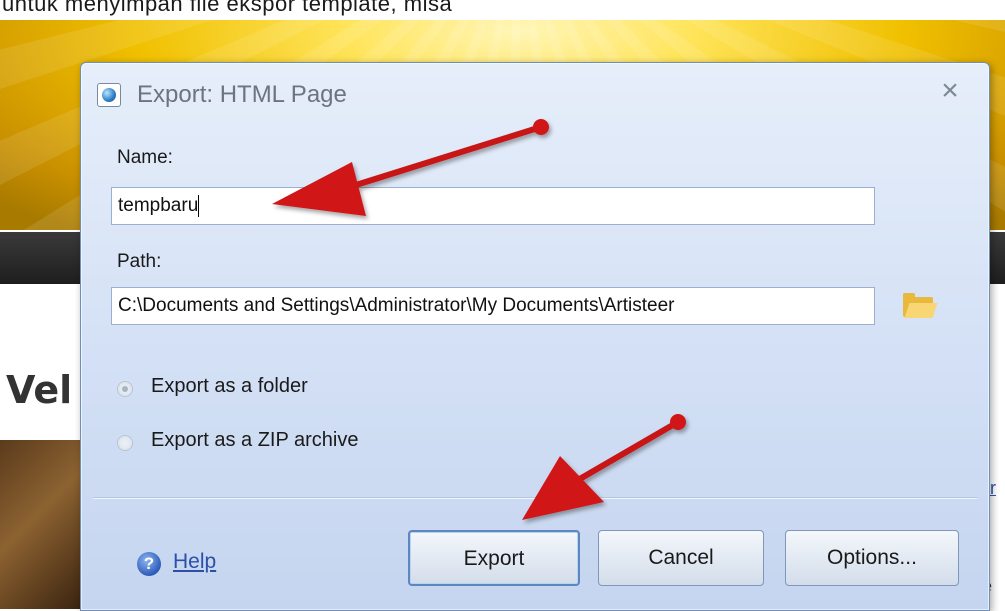 This screenshot has width=1005, height=611. I want to click on help-icon: ?, so click(149, 564).